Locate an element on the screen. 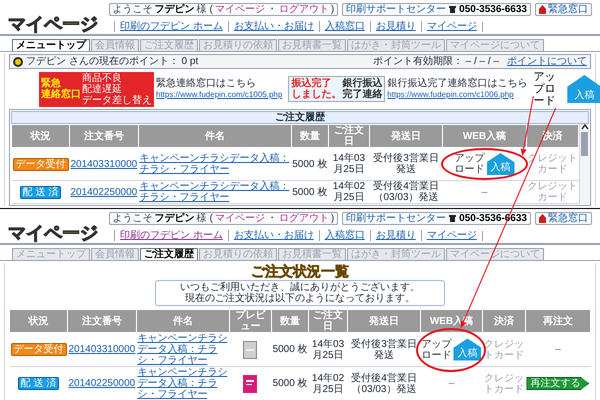 This screenshot has width=600, height=400. banner-link: https://www.fudepin.com/c1005.php is located at coordinates (219, 94).